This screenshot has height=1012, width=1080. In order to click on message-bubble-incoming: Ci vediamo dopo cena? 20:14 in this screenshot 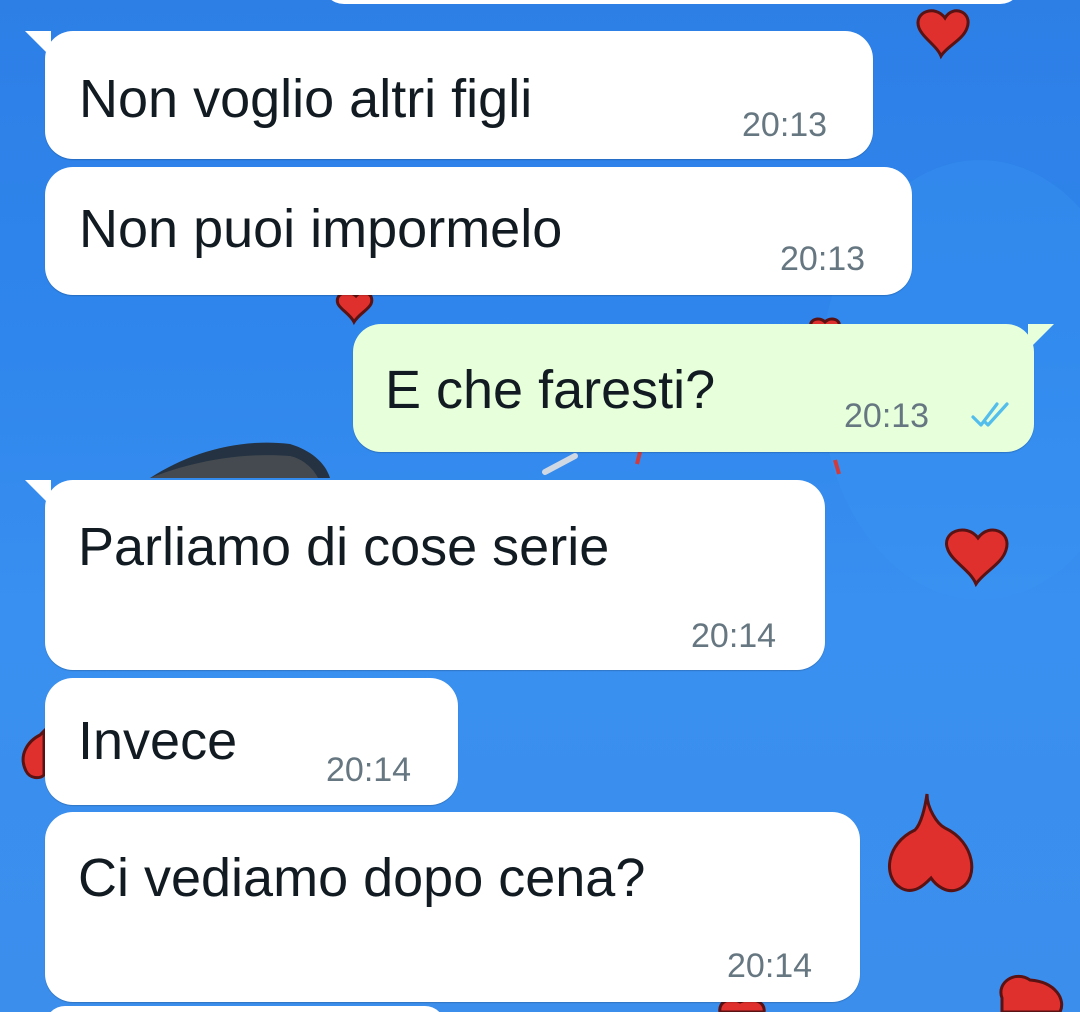, I will do `click(452, 907)`.